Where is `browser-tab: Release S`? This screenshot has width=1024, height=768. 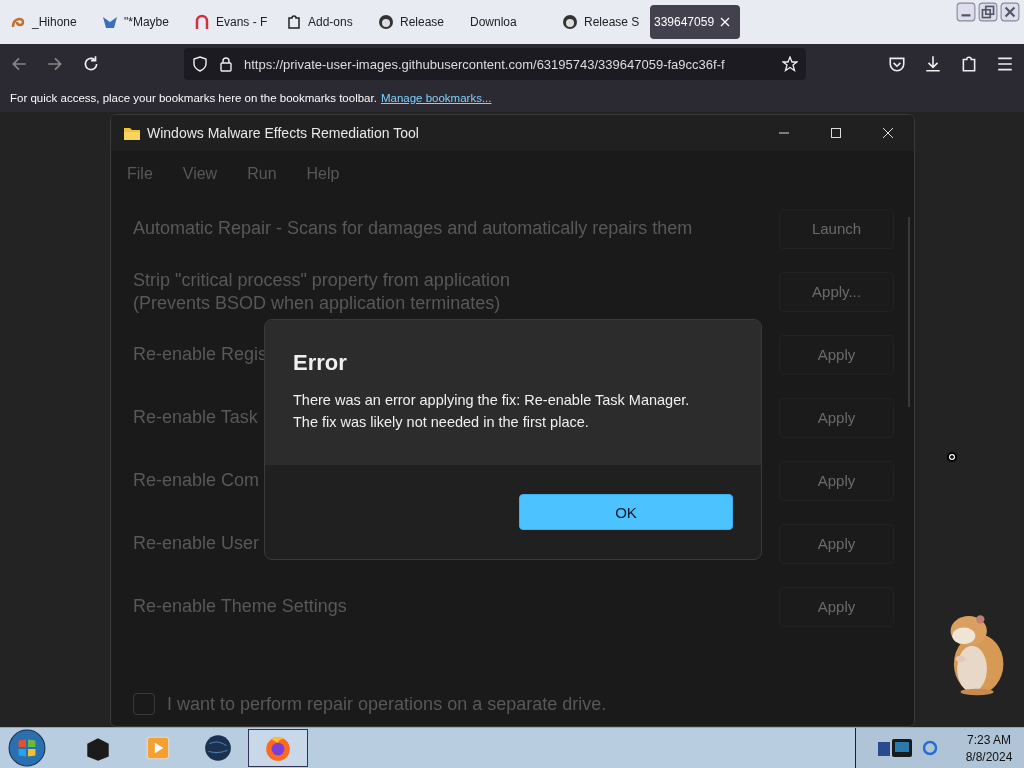 browser-tab: Release S is located at coordinates (602, 22).